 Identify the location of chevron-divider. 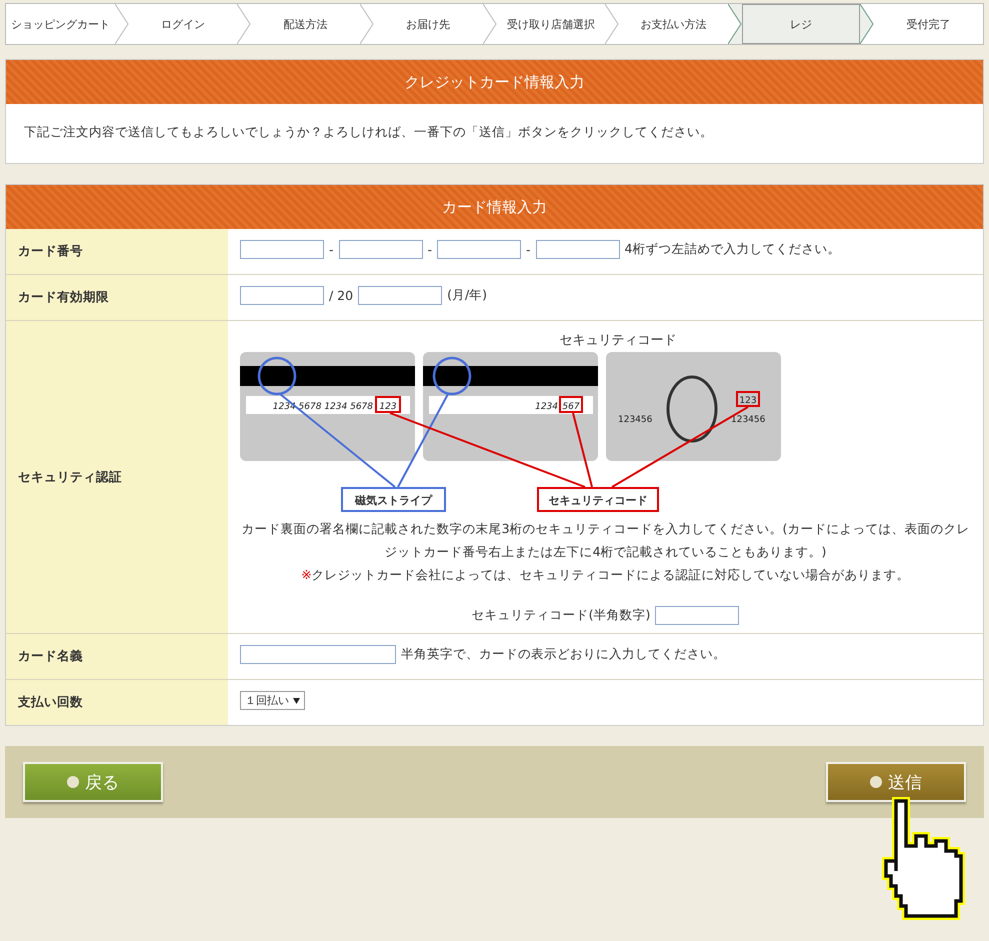
(867, 24).